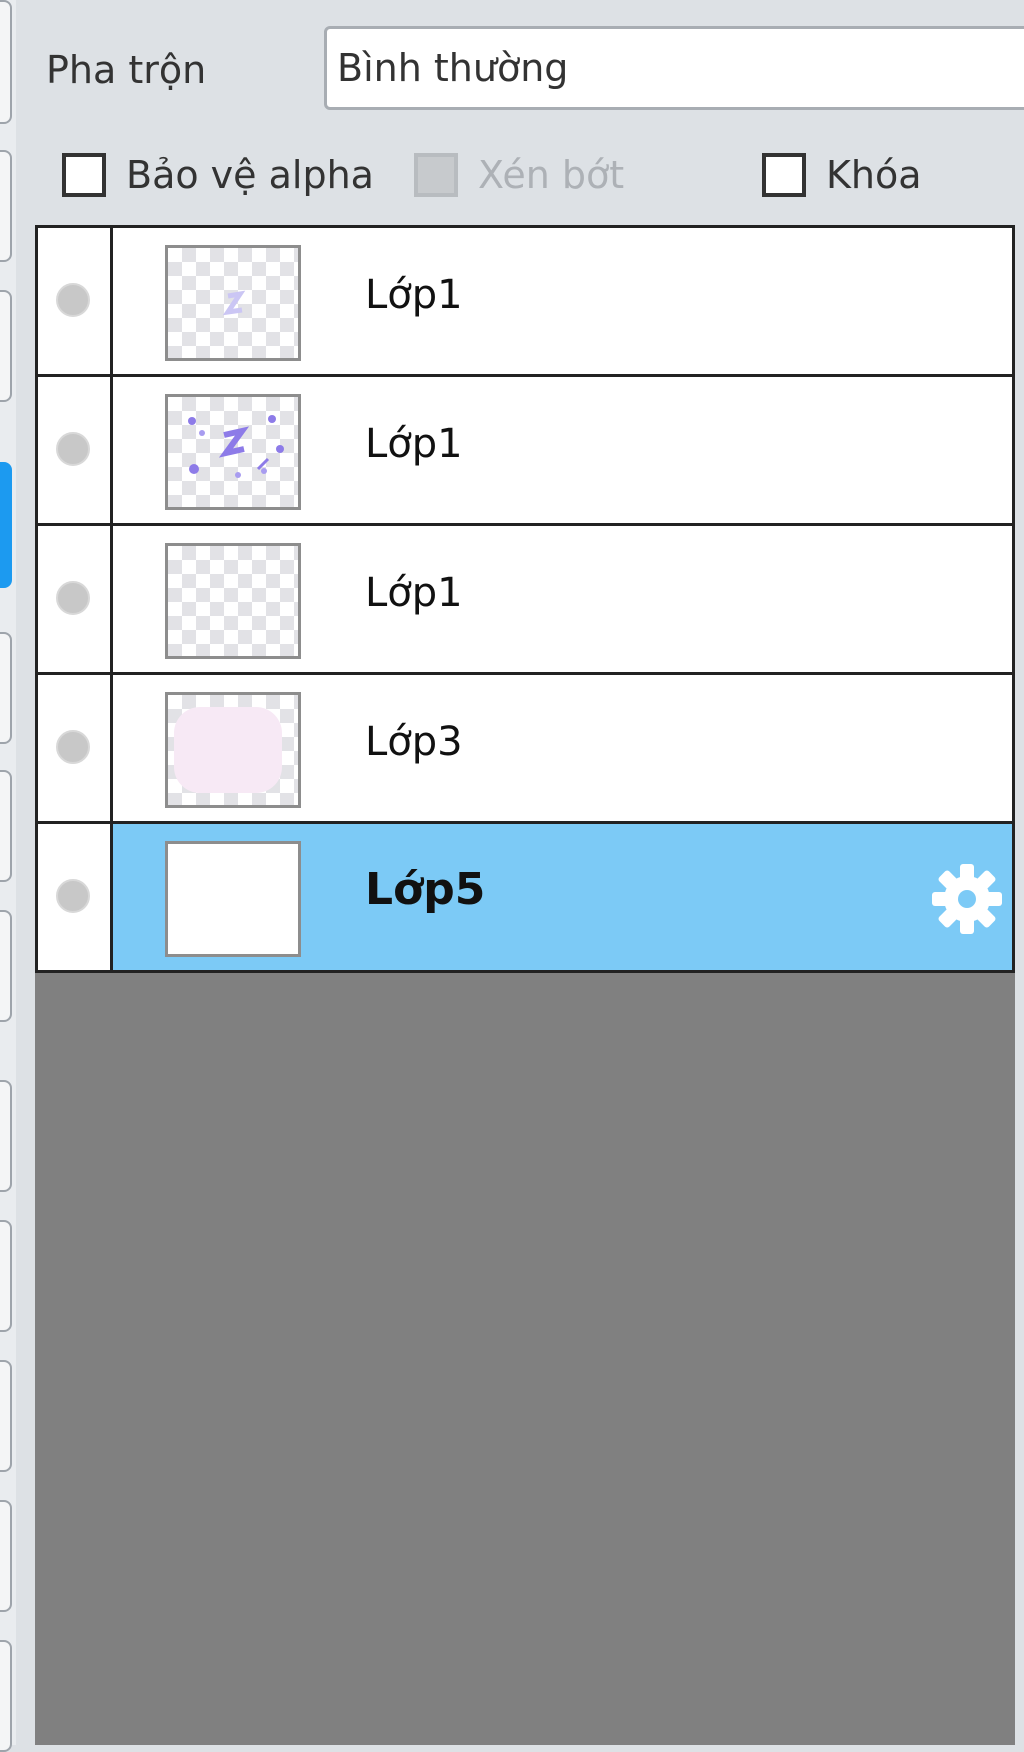 The image size is (1024, 1752). I want to click on lock-option: Khóa, so click(842, 175).